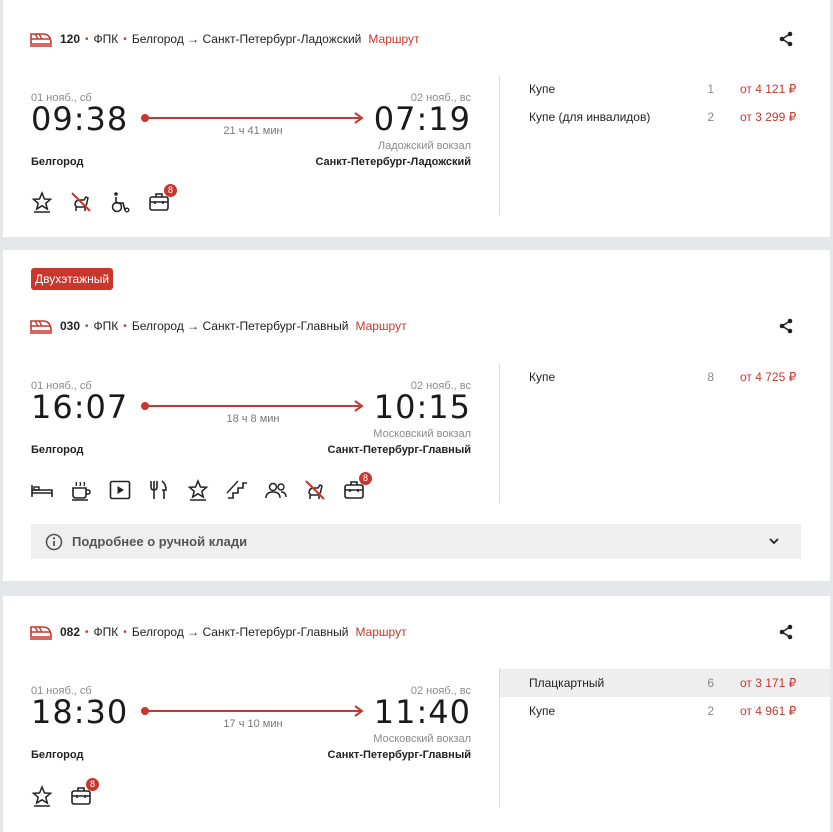  What do you see at coordinates (665, 89) in the screenshot?
I see `fare-row: Купе 1 от 4 121 ₽` at bounding box center [665, 89].